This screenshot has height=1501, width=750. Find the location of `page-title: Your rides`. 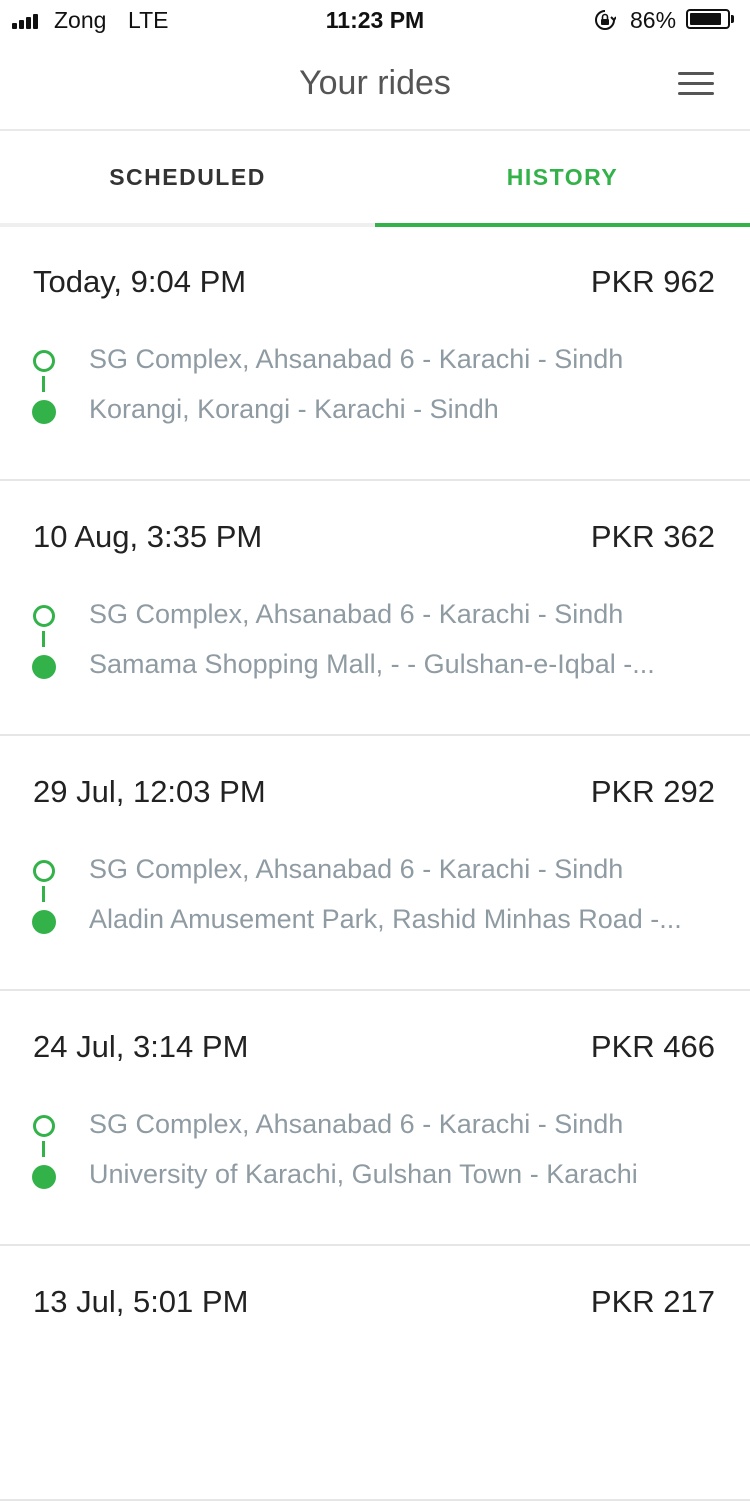

page-title: Your rides is located at coordinates (375, 83).